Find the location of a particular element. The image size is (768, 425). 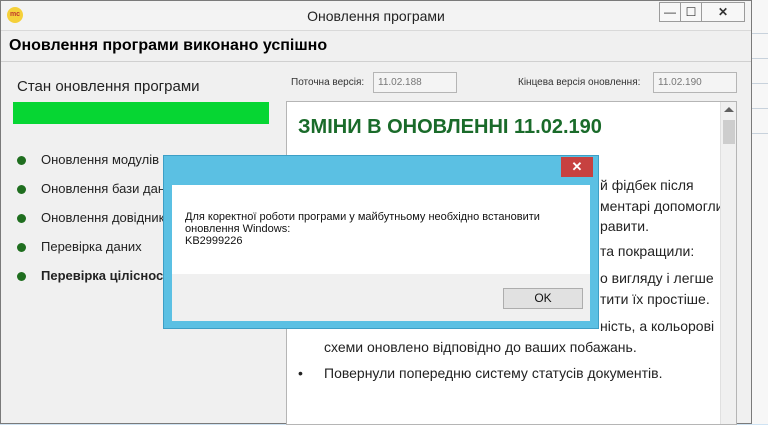

minimize-button: — is located at coordinates (670, 12).